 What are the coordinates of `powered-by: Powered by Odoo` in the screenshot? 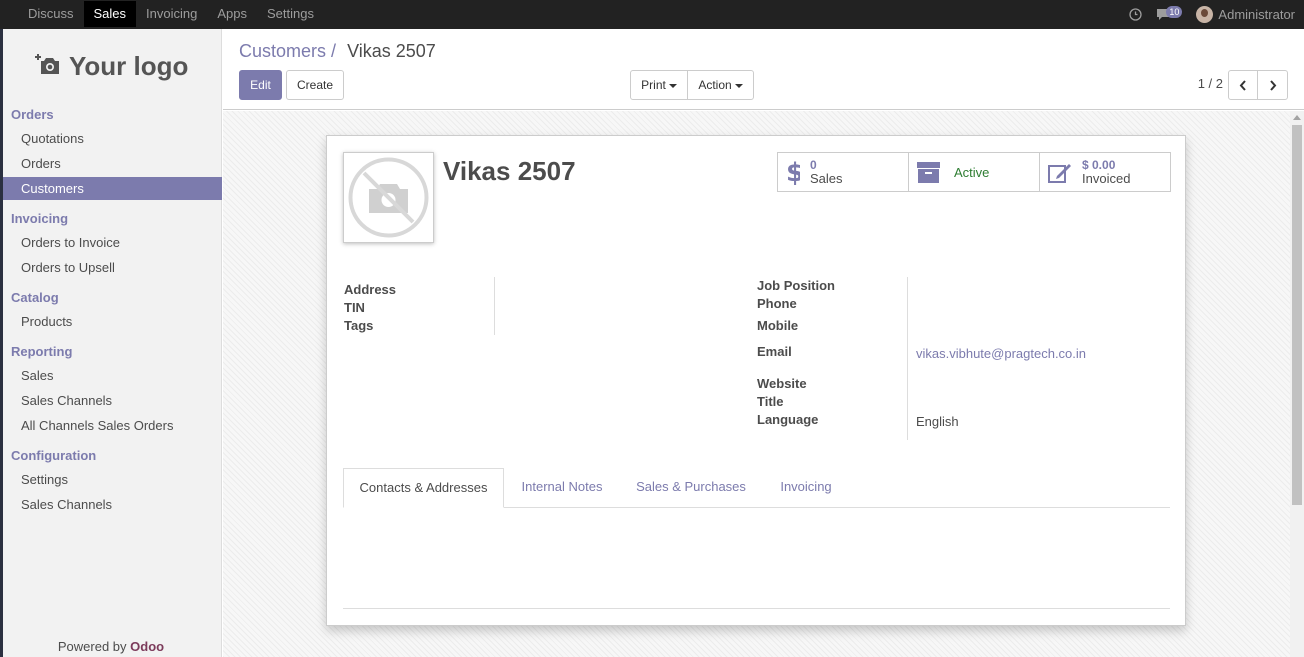 It's located at (111, 646).